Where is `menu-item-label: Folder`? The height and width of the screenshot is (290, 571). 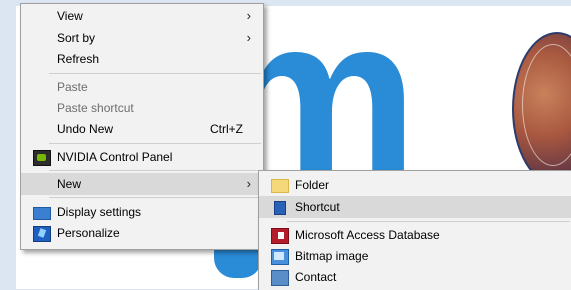
menu-item-label: Folder is located at coordinates (312, 185).